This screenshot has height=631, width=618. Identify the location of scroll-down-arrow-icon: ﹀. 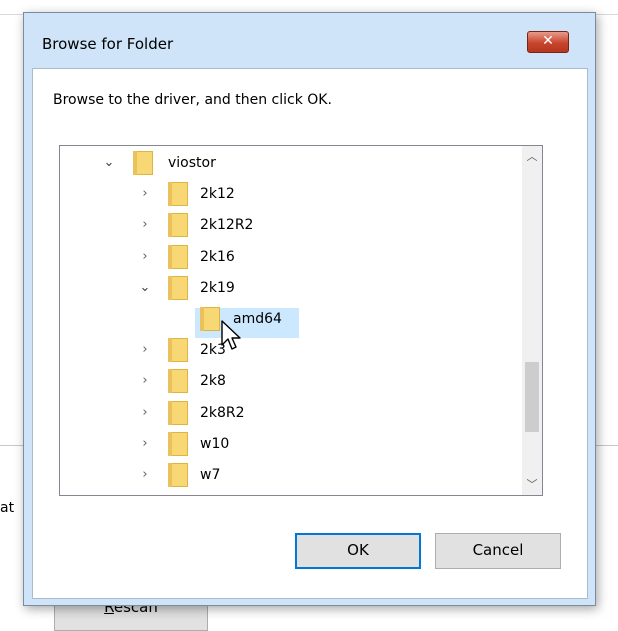
(532, 485).